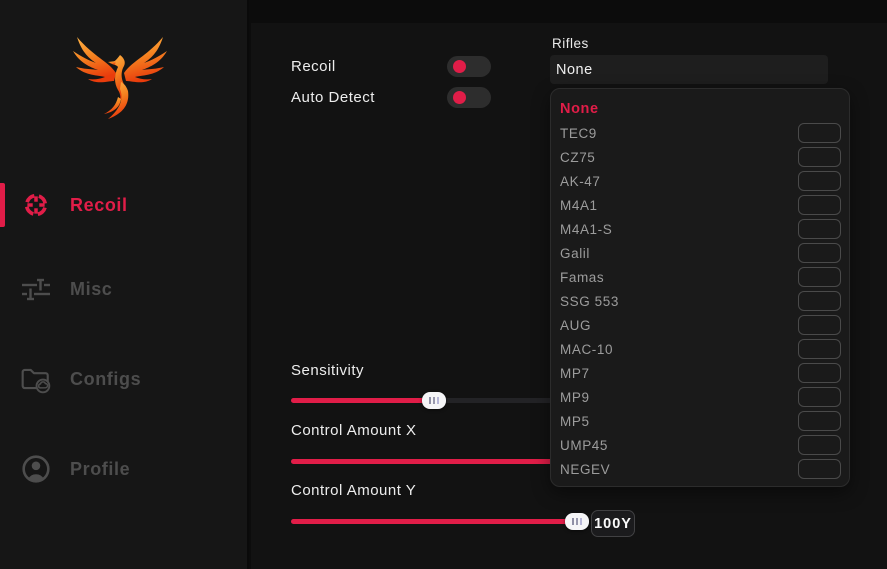 The height and width of the screenshot is (569, 887). I want to click on rifle-option: MP7, so click(700, 373).